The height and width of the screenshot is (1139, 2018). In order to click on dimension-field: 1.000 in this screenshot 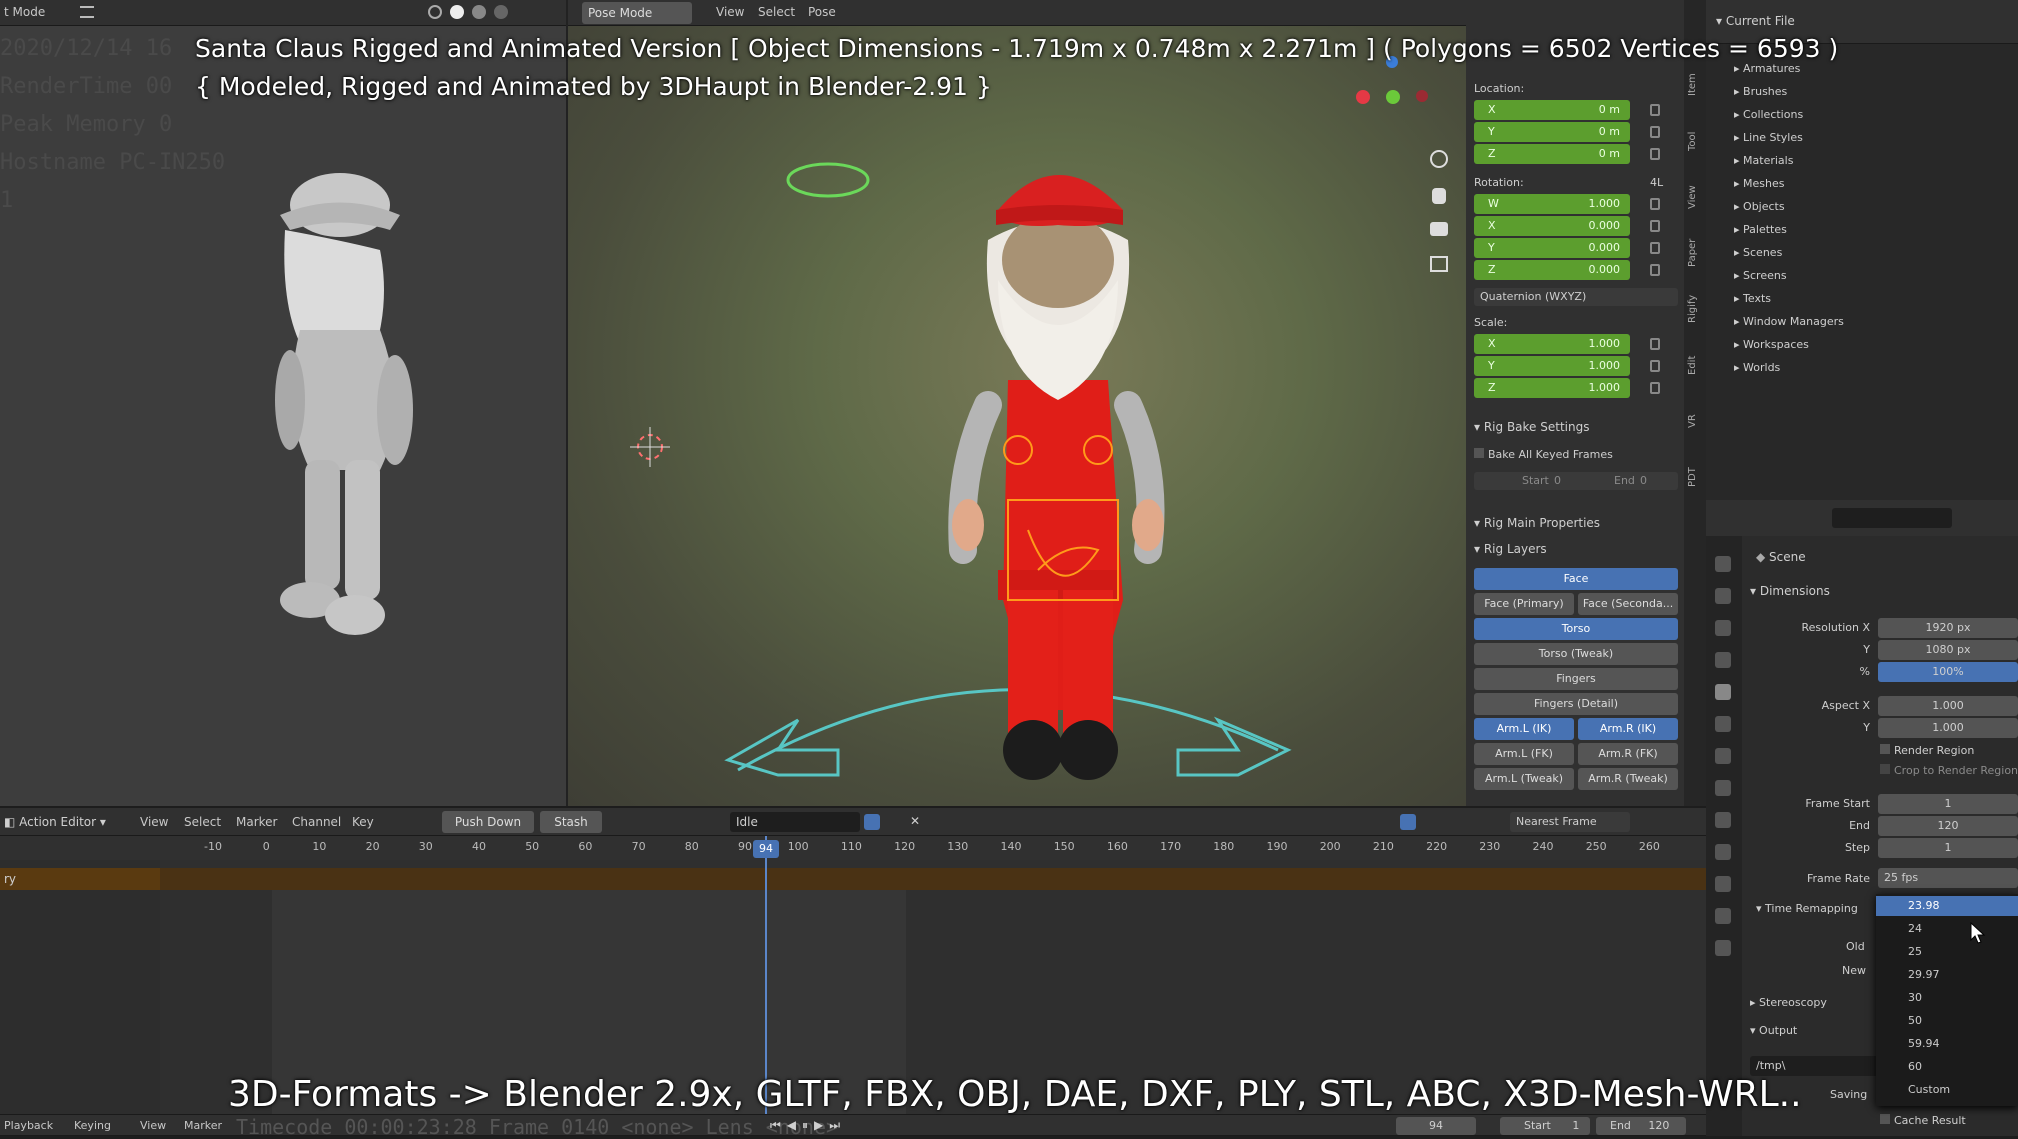, I will do `click(1948, 706)`.